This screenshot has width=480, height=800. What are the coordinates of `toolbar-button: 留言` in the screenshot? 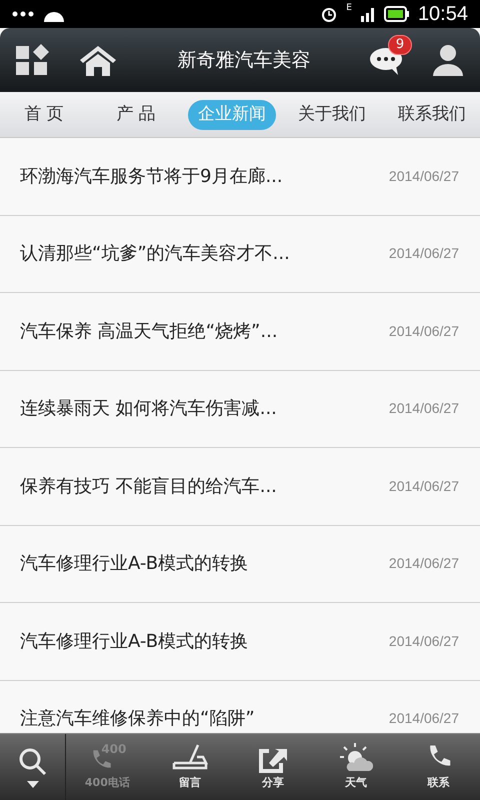 It's located at (190, 767).